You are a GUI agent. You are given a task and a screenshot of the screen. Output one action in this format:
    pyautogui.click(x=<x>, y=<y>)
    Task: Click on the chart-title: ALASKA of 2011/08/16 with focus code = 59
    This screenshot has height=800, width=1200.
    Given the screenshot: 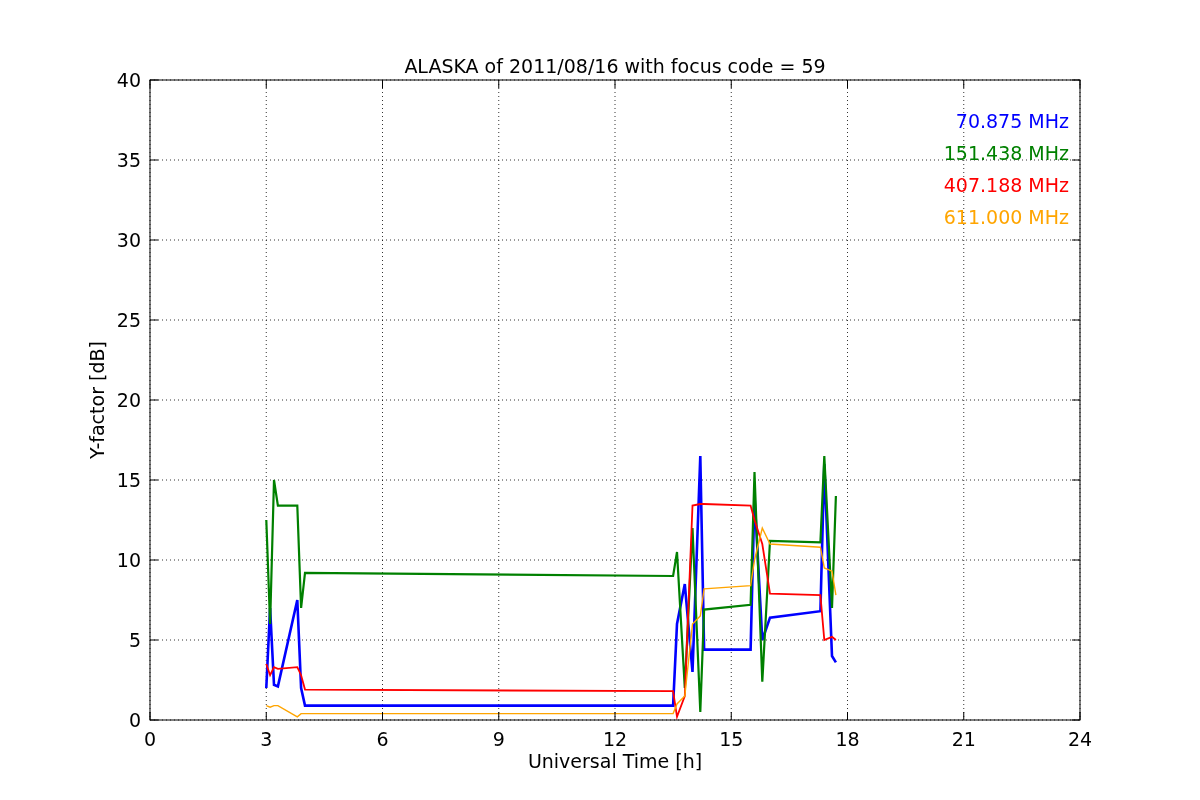 What is the action you would take?
    pyautogui.click(x=615, y=66)
    